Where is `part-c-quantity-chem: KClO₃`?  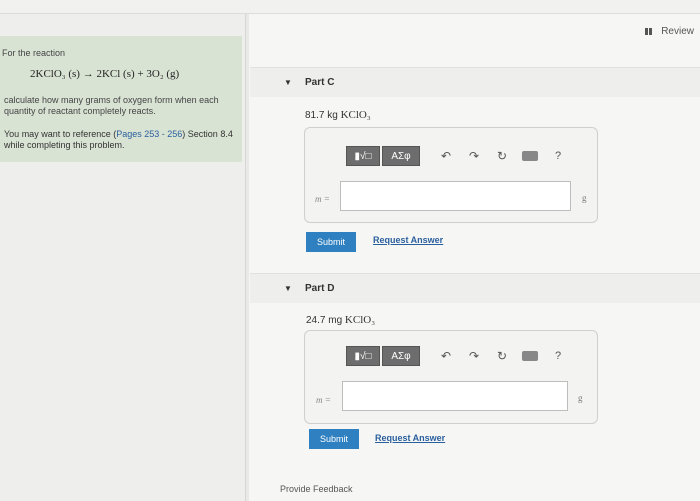
part-c-quantity-chem: KClO₃ is located at coordinates (355, 115).